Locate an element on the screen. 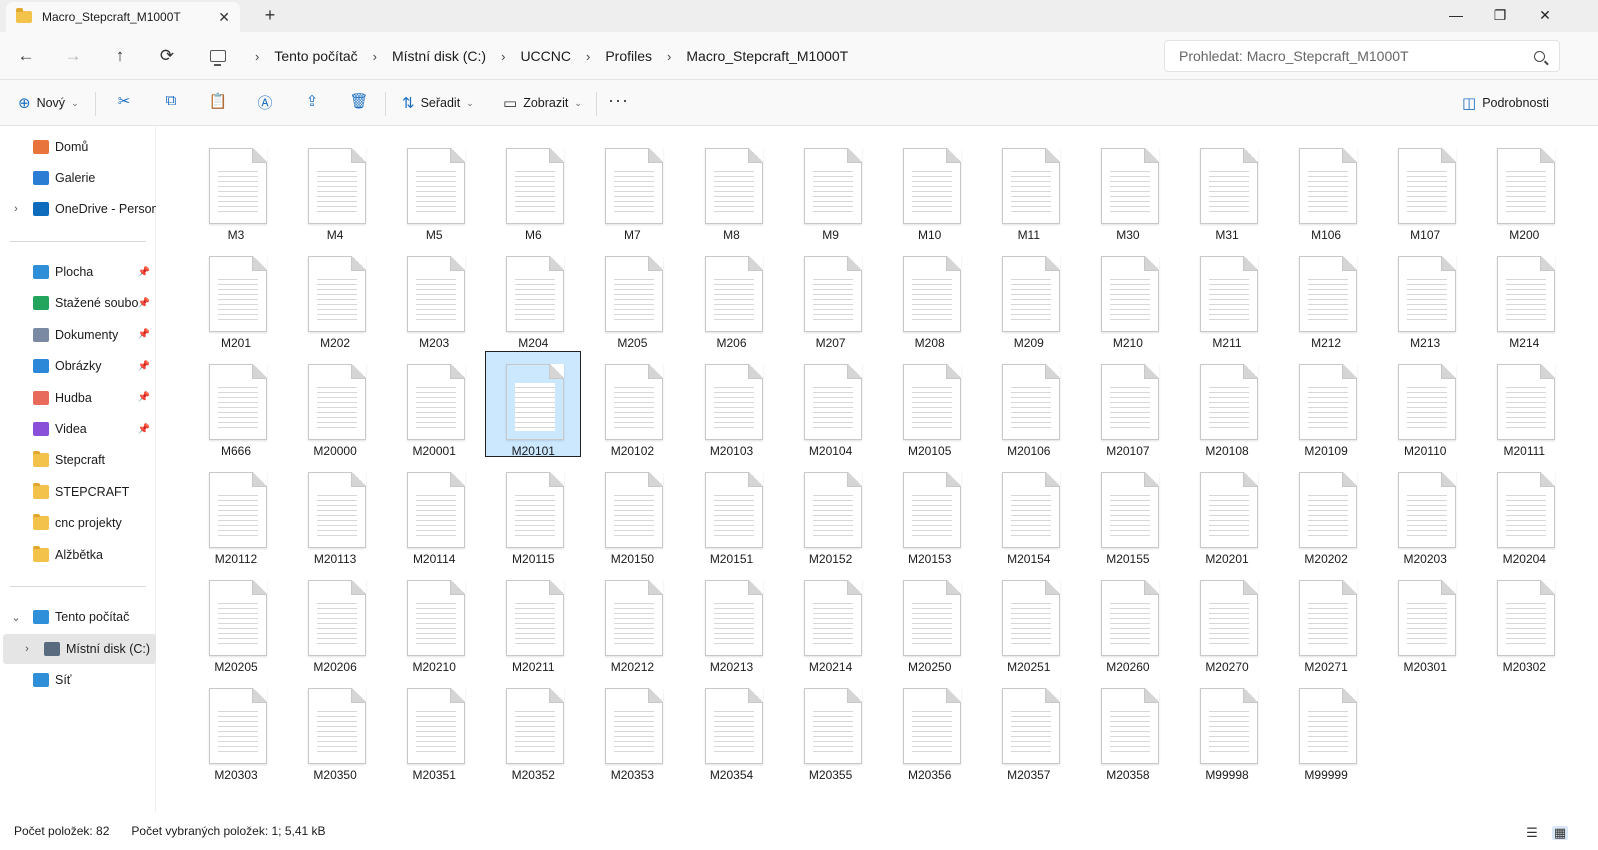 Image resolution: width=1598 pixels, height=850 pixels. file-item: M99999 is located at coordinates (1326, 728).